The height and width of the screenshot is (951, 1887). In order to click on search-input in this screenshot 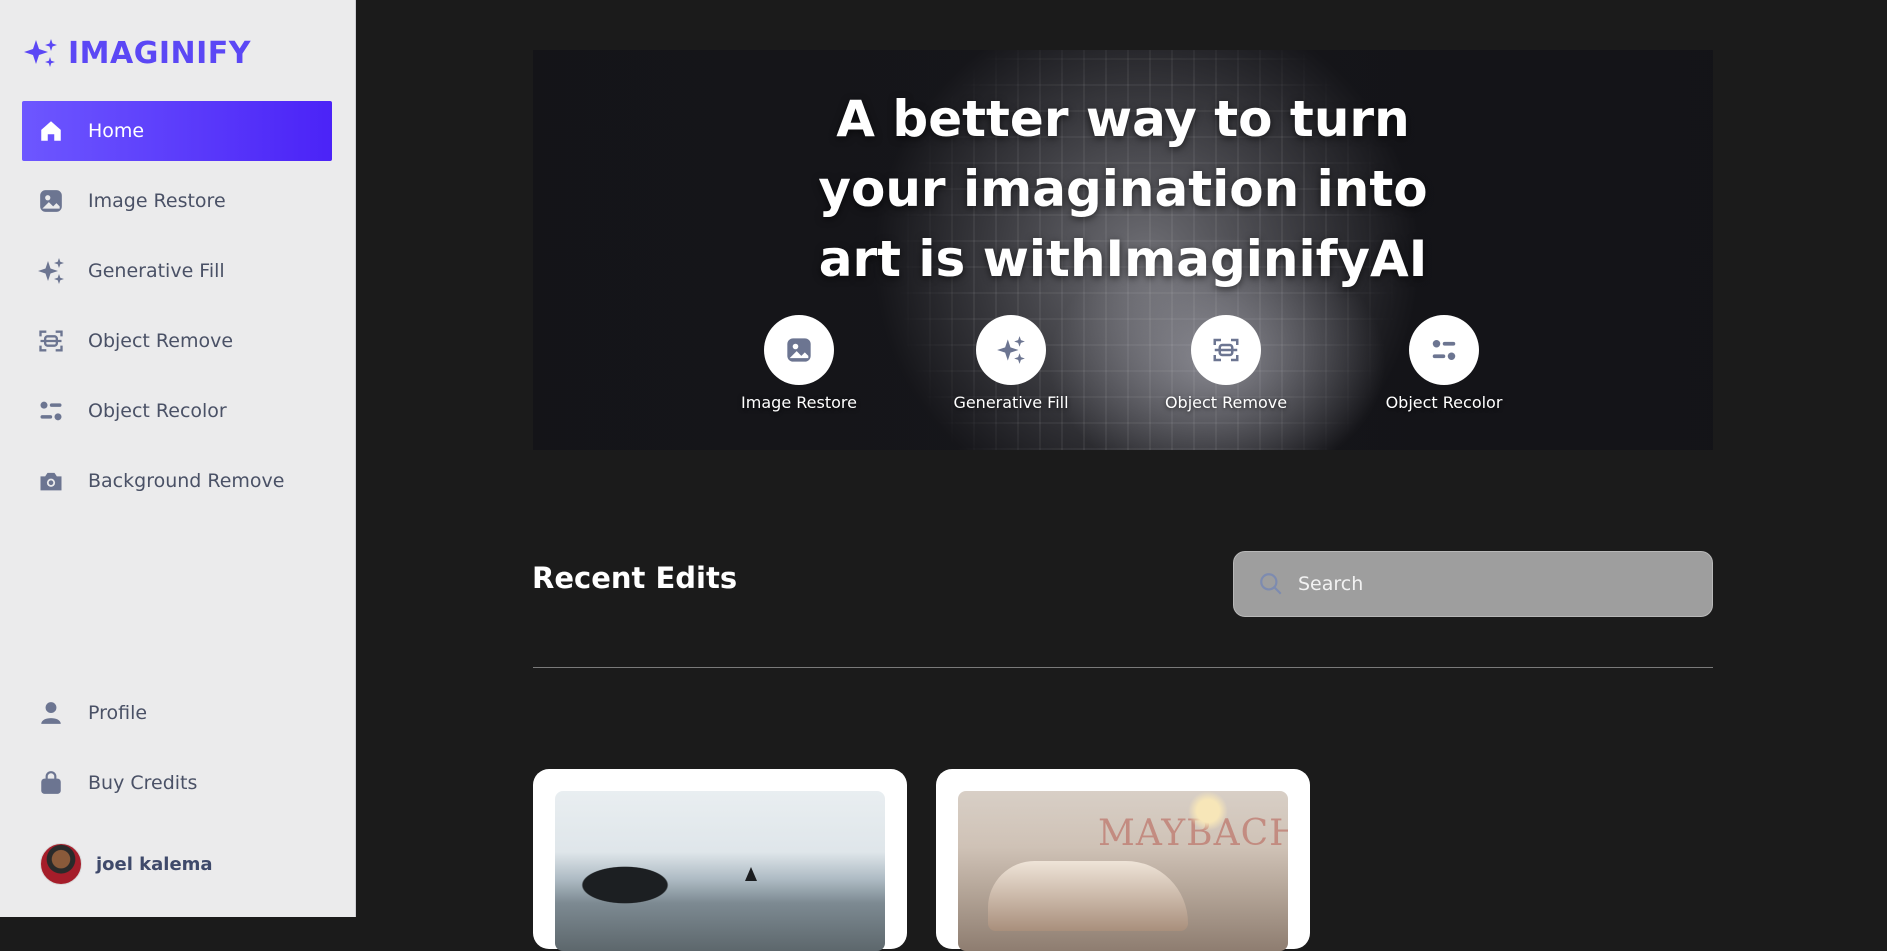, I will do `click(1488, 584)`.